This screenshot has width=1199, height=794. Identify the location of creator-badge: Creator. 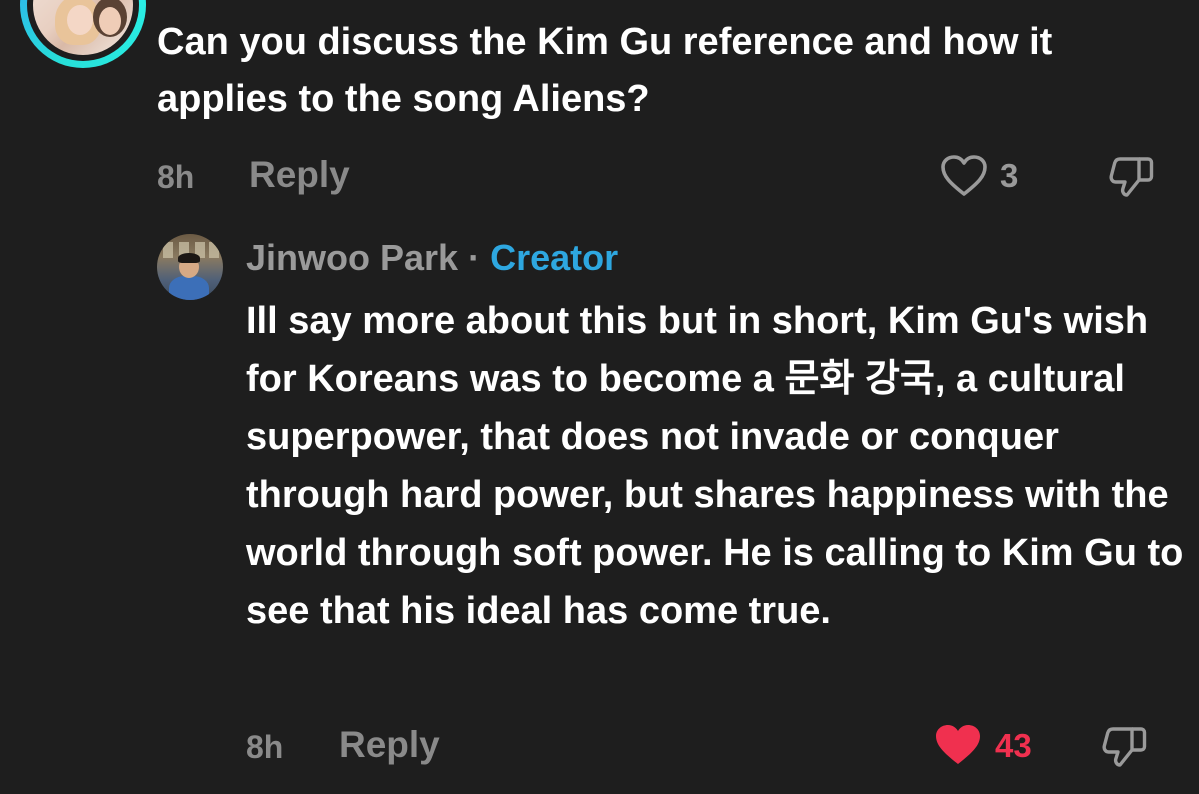
(554, 257).